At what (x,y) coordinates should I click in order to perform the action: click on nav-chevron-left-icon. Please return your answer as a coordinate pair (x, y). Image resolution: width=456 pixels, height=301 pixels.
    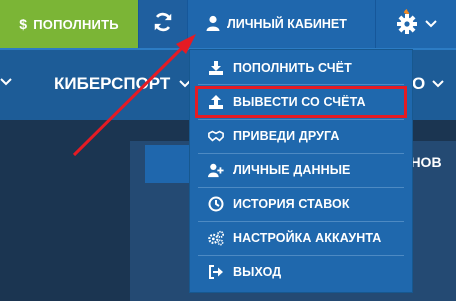
    Looking at the image, I should click on (6, 82).